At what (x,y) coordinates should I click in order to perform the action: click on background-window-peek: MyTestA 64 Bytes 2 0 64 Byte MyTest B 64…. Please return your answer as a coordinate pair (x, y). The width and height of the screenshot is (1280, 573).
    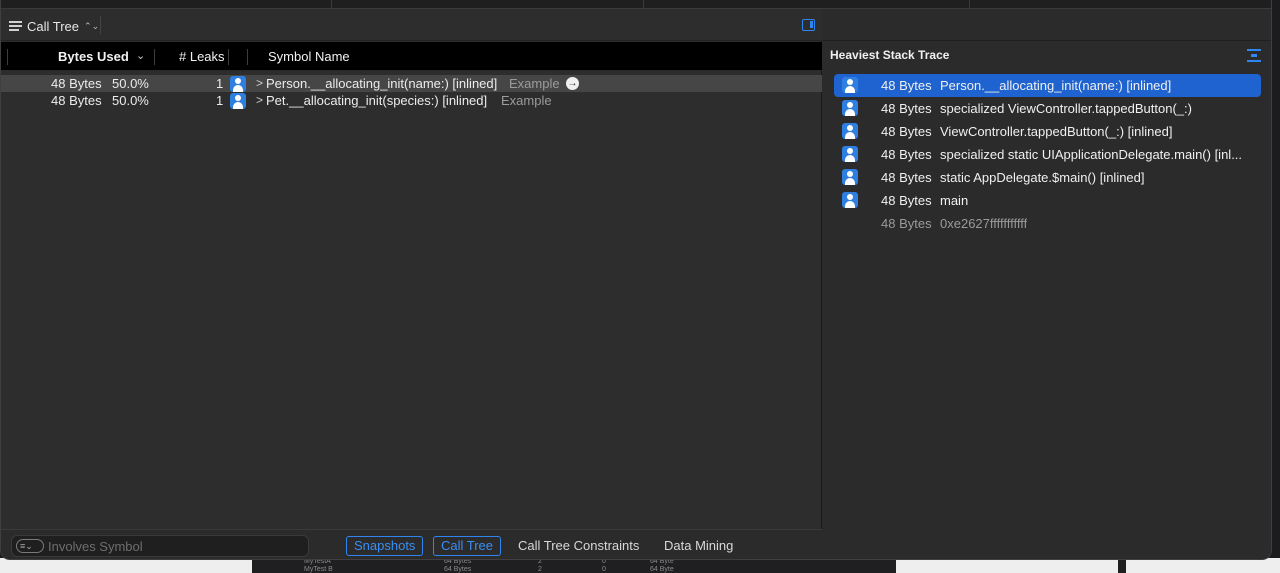
    Looking at the image, I should click on (640, 565).